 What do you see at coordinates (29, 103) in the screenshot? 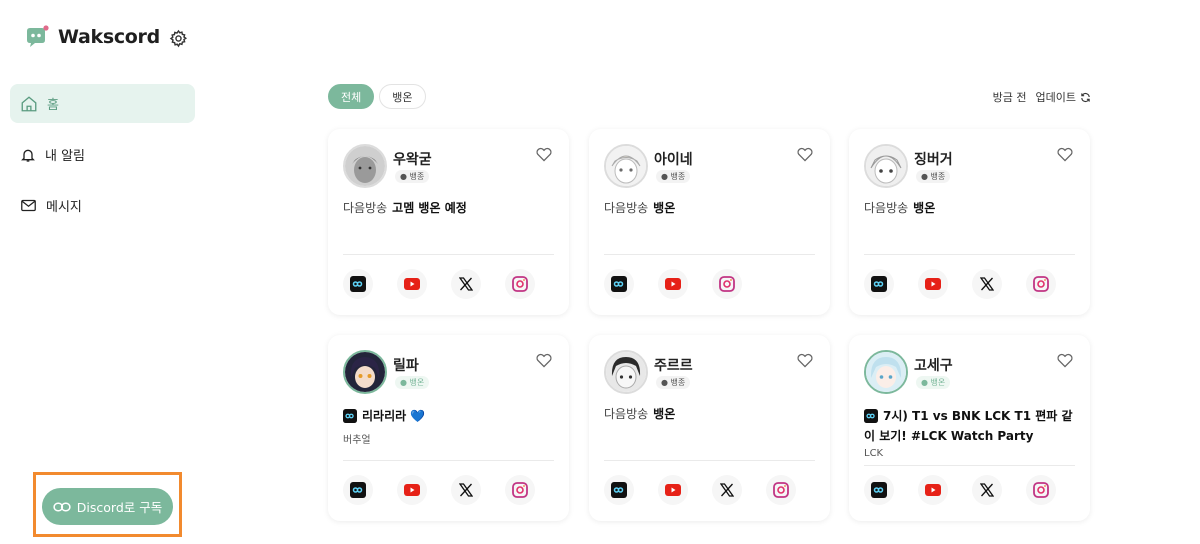
I see `home-icon` at bounding box center [29, 103].